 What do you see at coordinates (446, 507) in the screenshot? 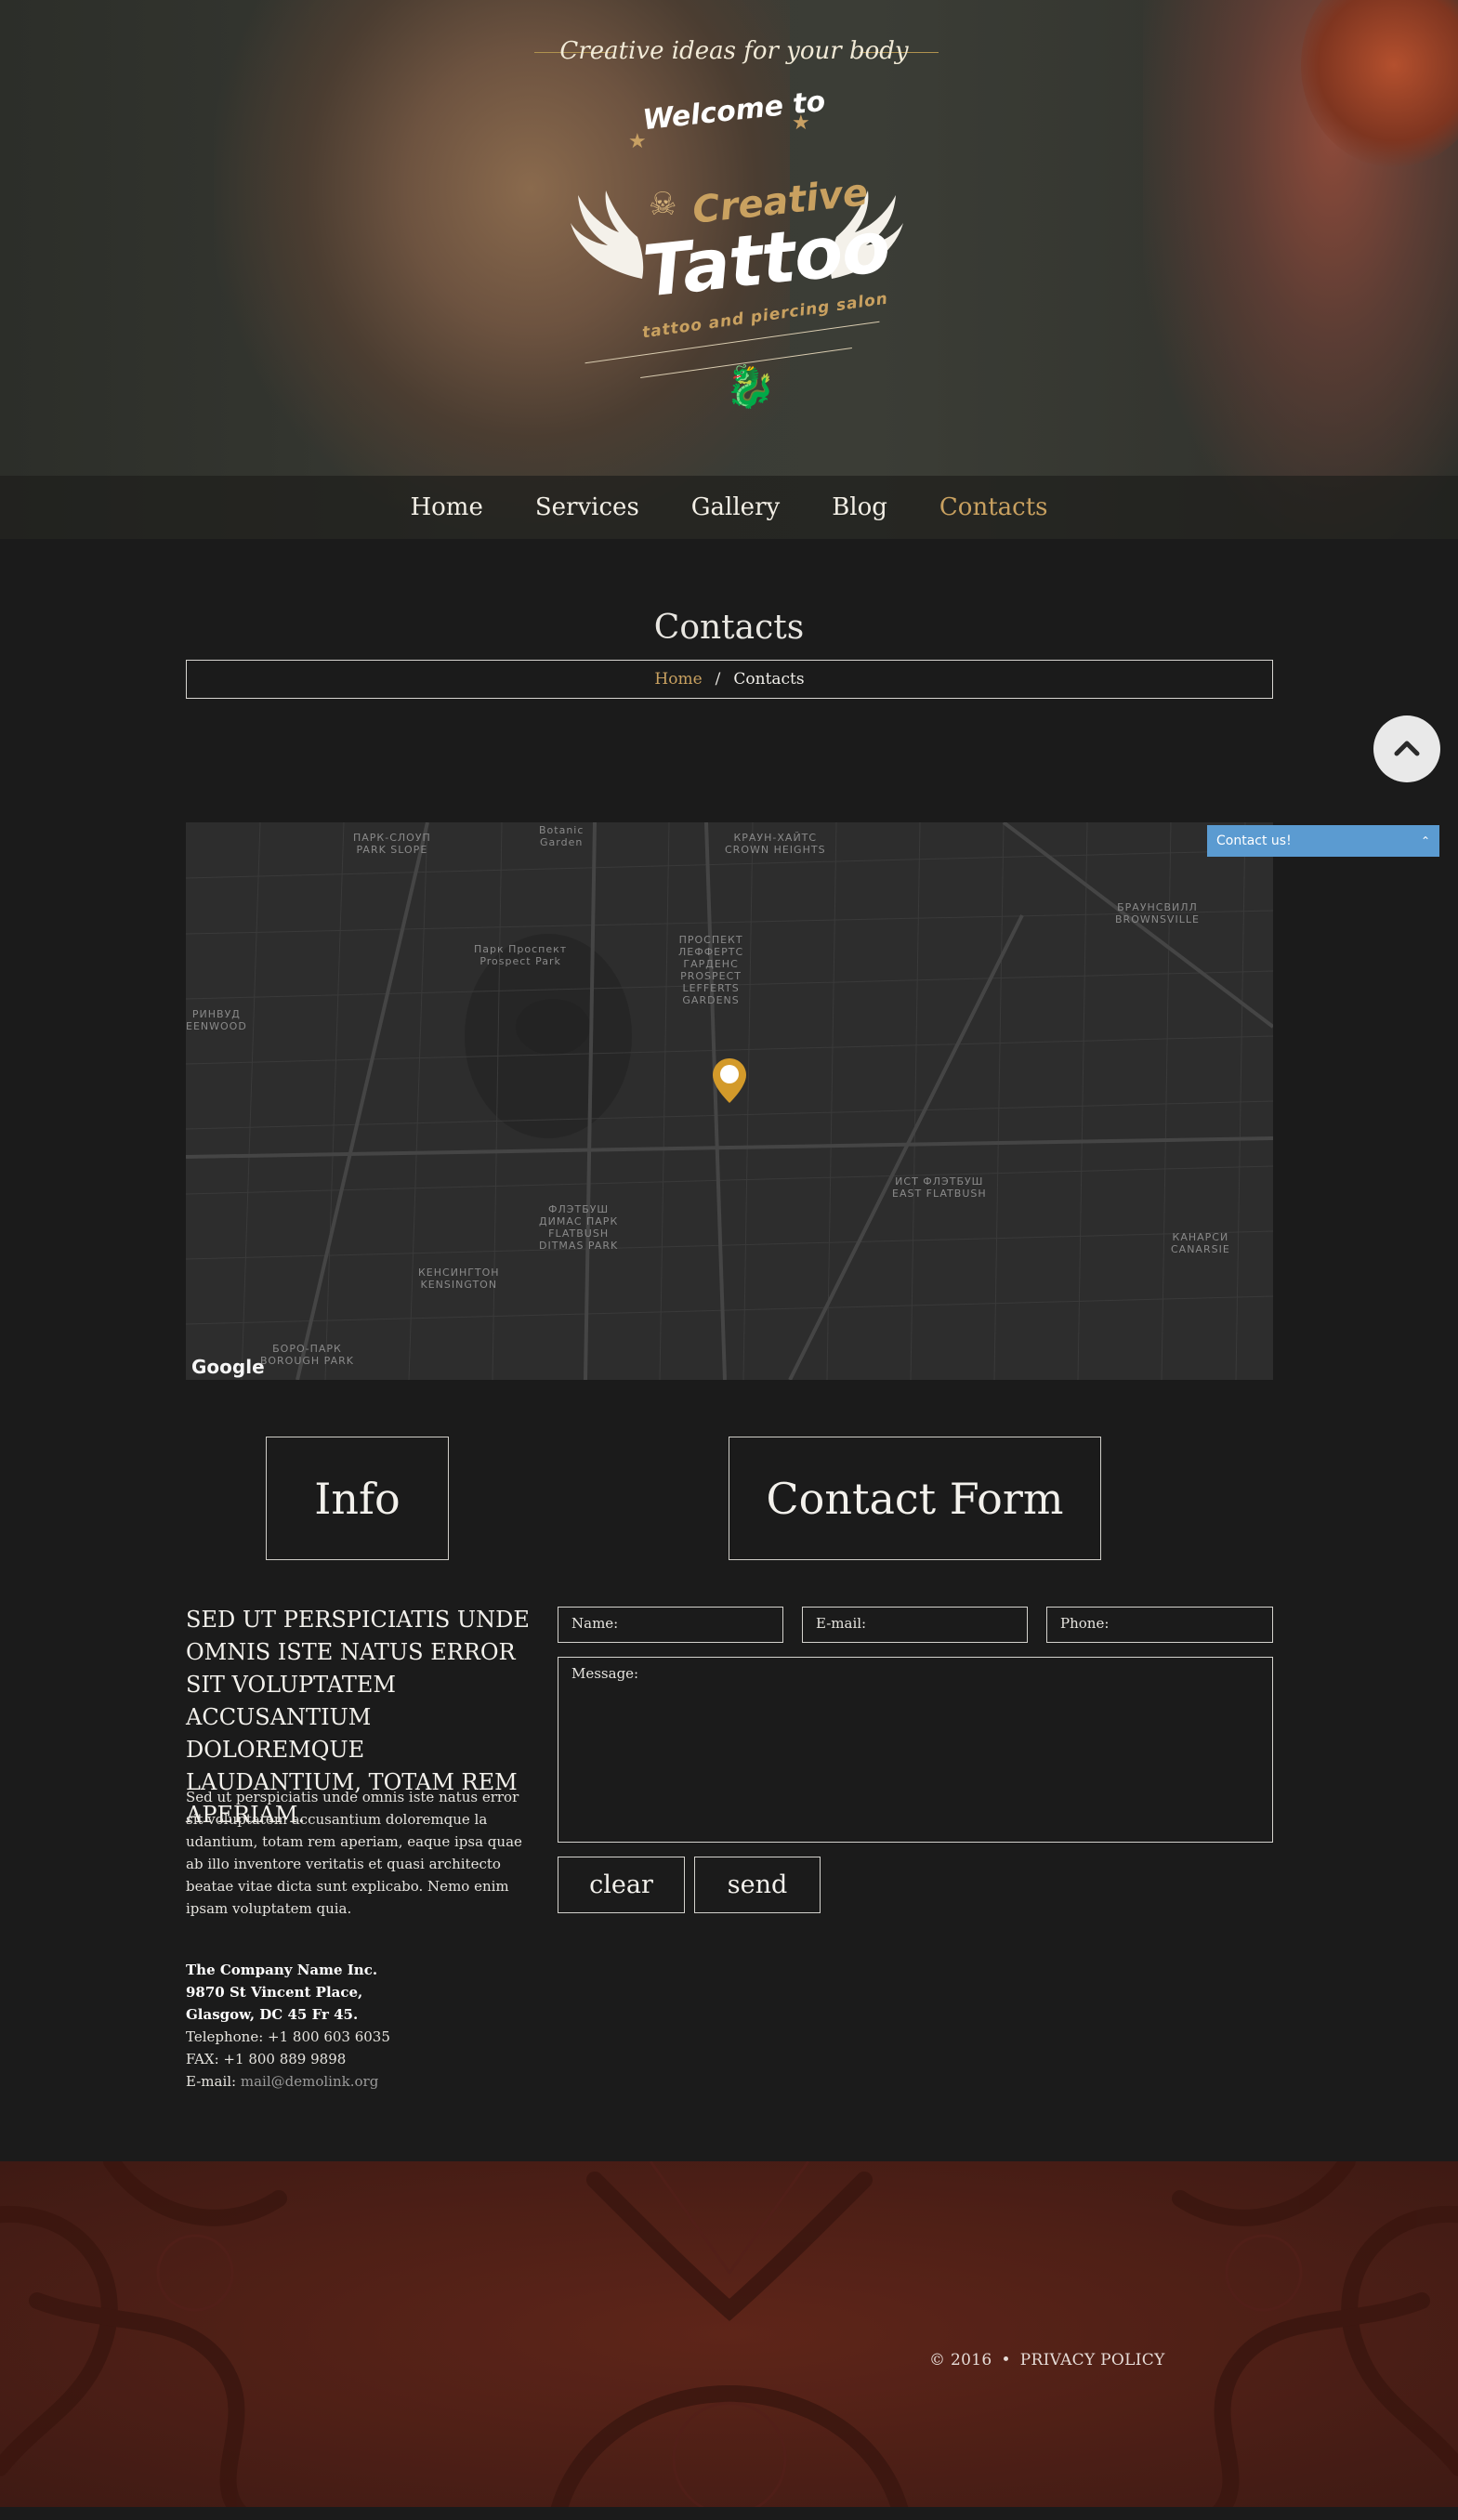
I see `nav-home: Home` at bounding box center [446, 507].